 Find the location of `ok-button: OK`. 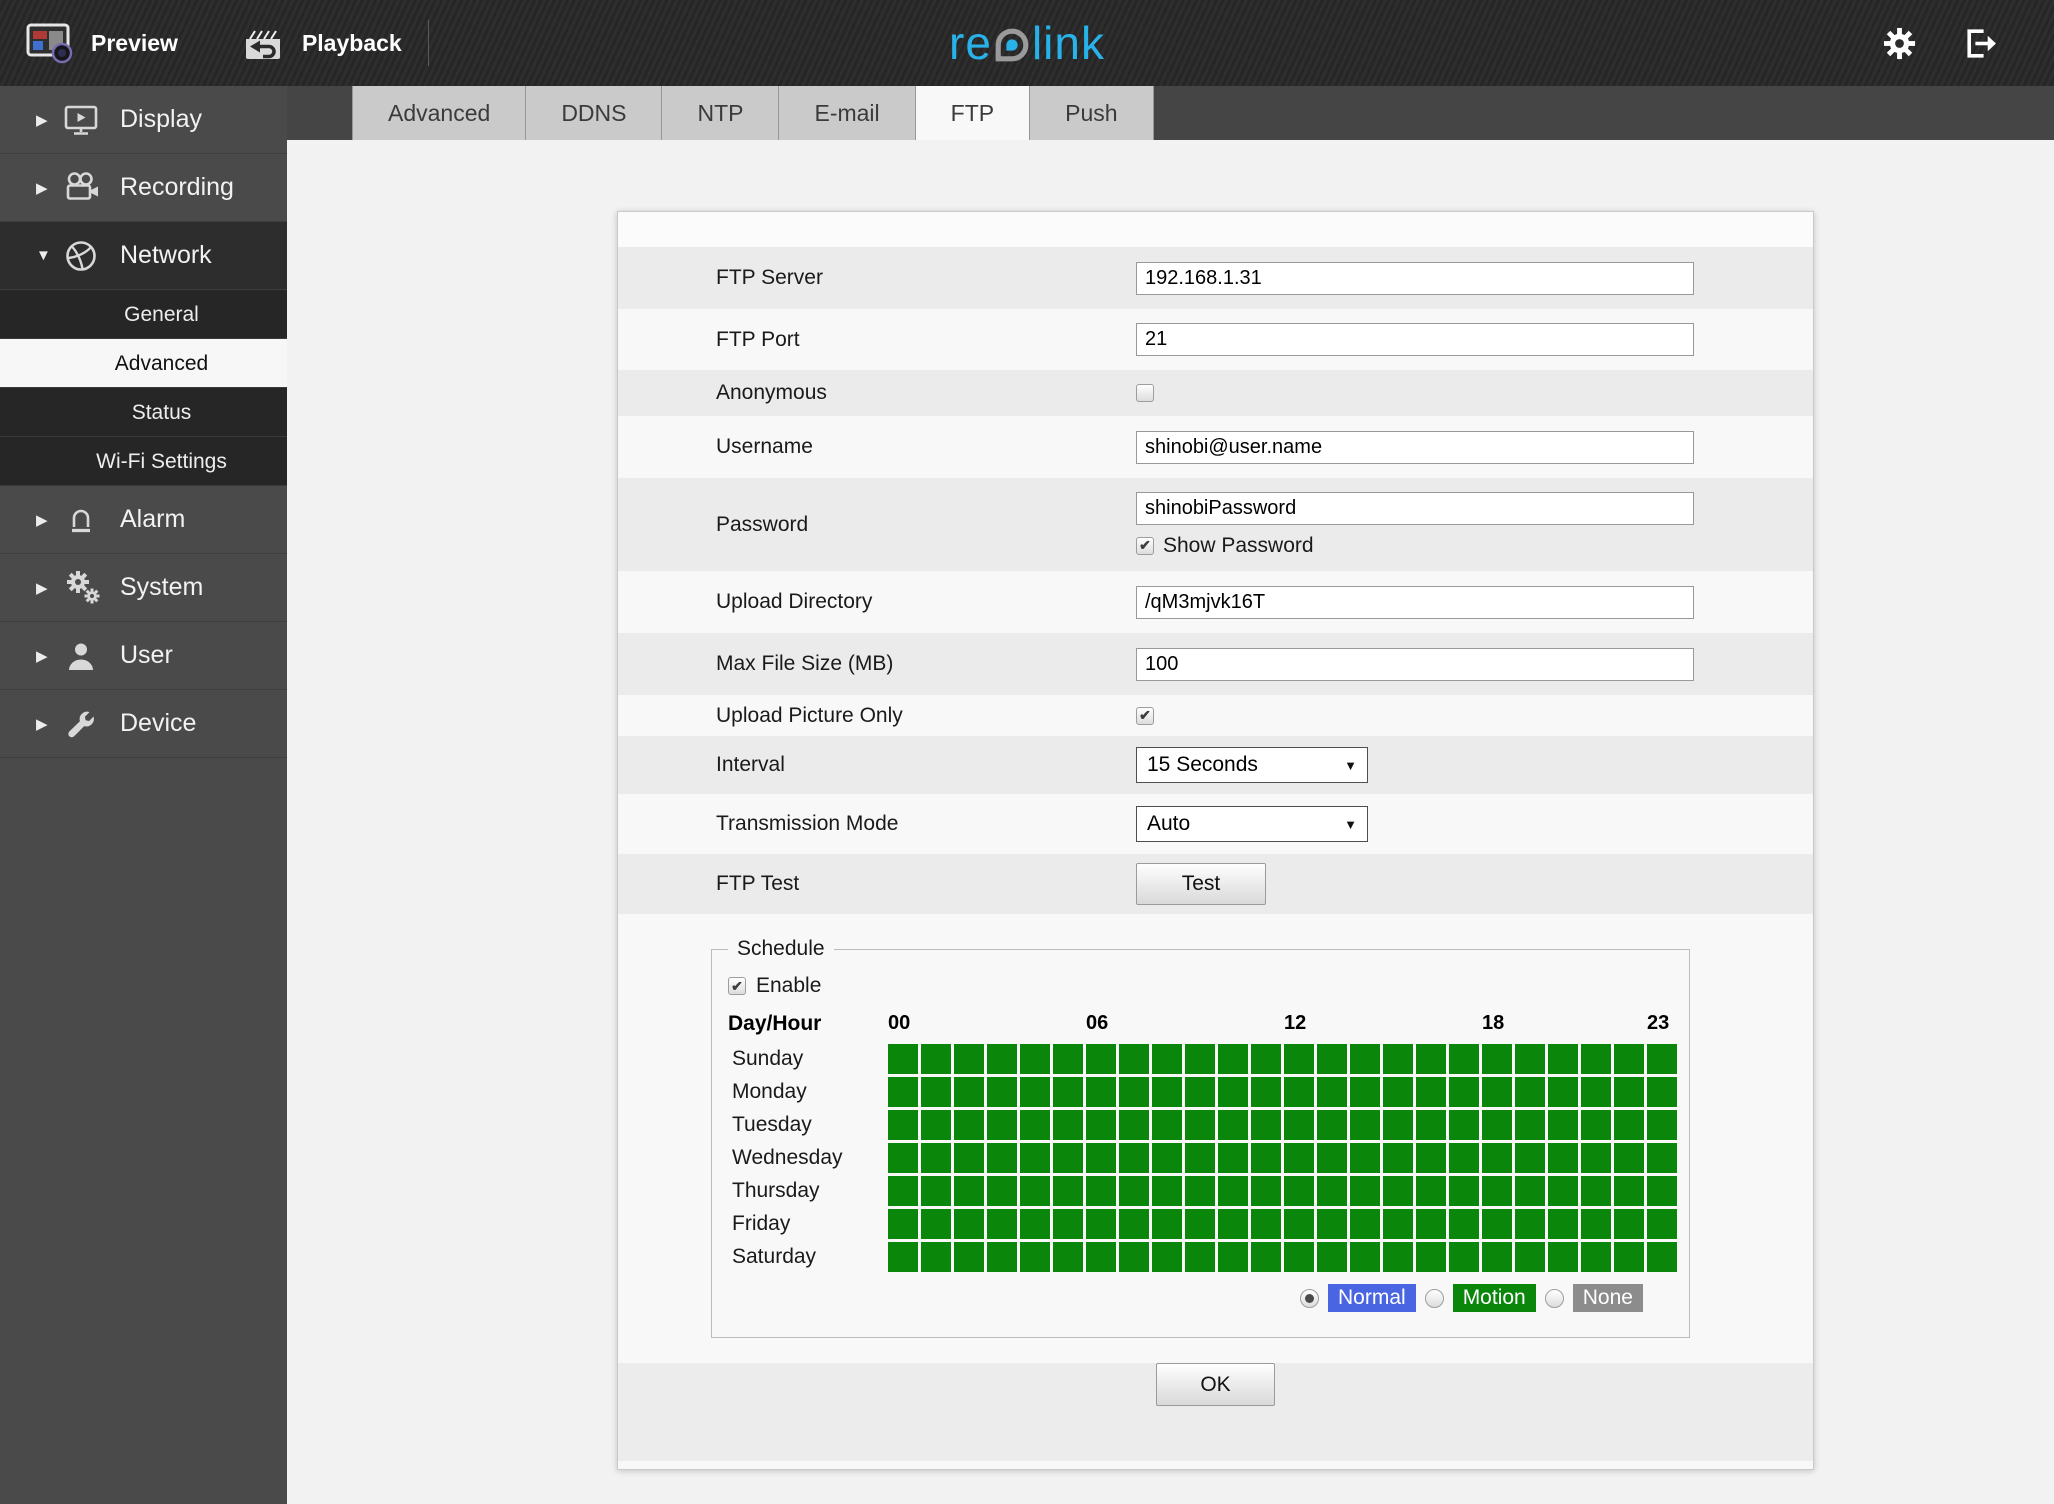

ok-button: OK is located at coordinates (1215, 1384).